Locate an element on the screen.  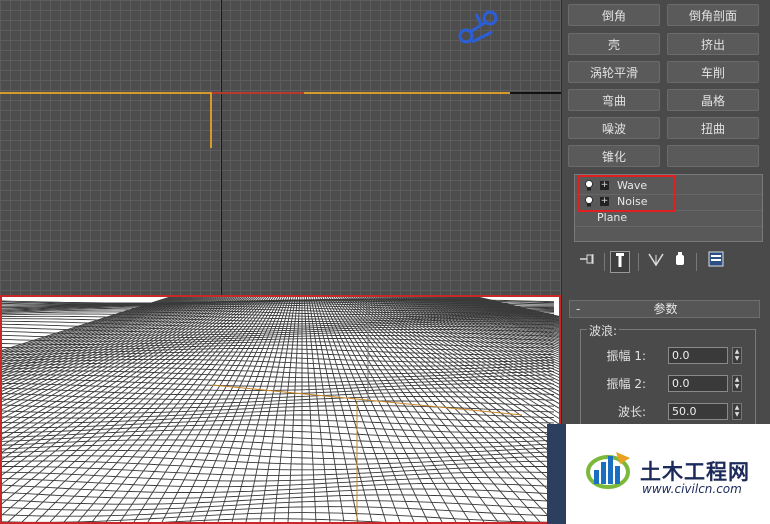
modifier-turbosmooth-button: 涡轮平滑 is located at coordinates (614, 72).